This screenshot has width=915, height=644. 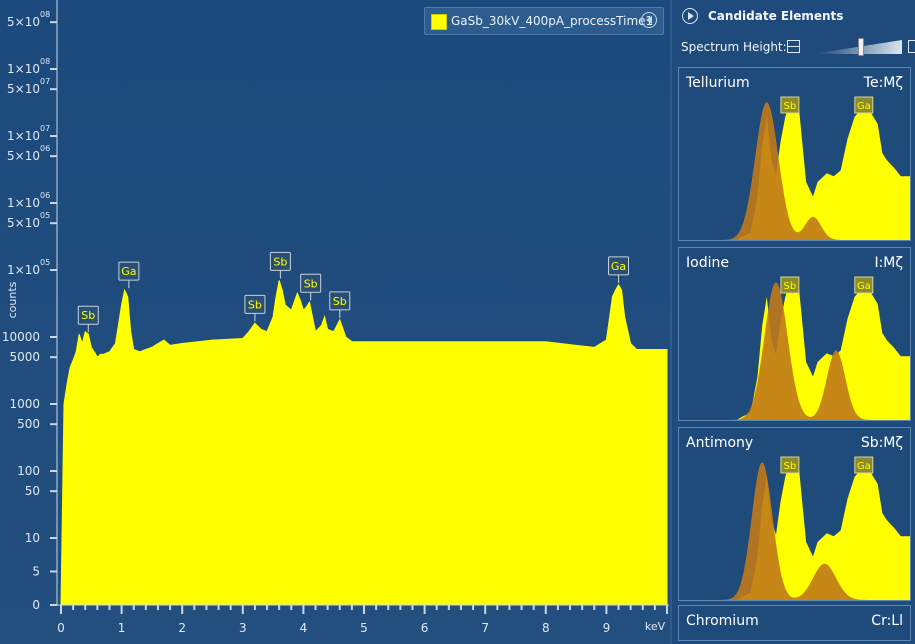 I want to click on x-tick-label: 1, so click(x=122, y=628).